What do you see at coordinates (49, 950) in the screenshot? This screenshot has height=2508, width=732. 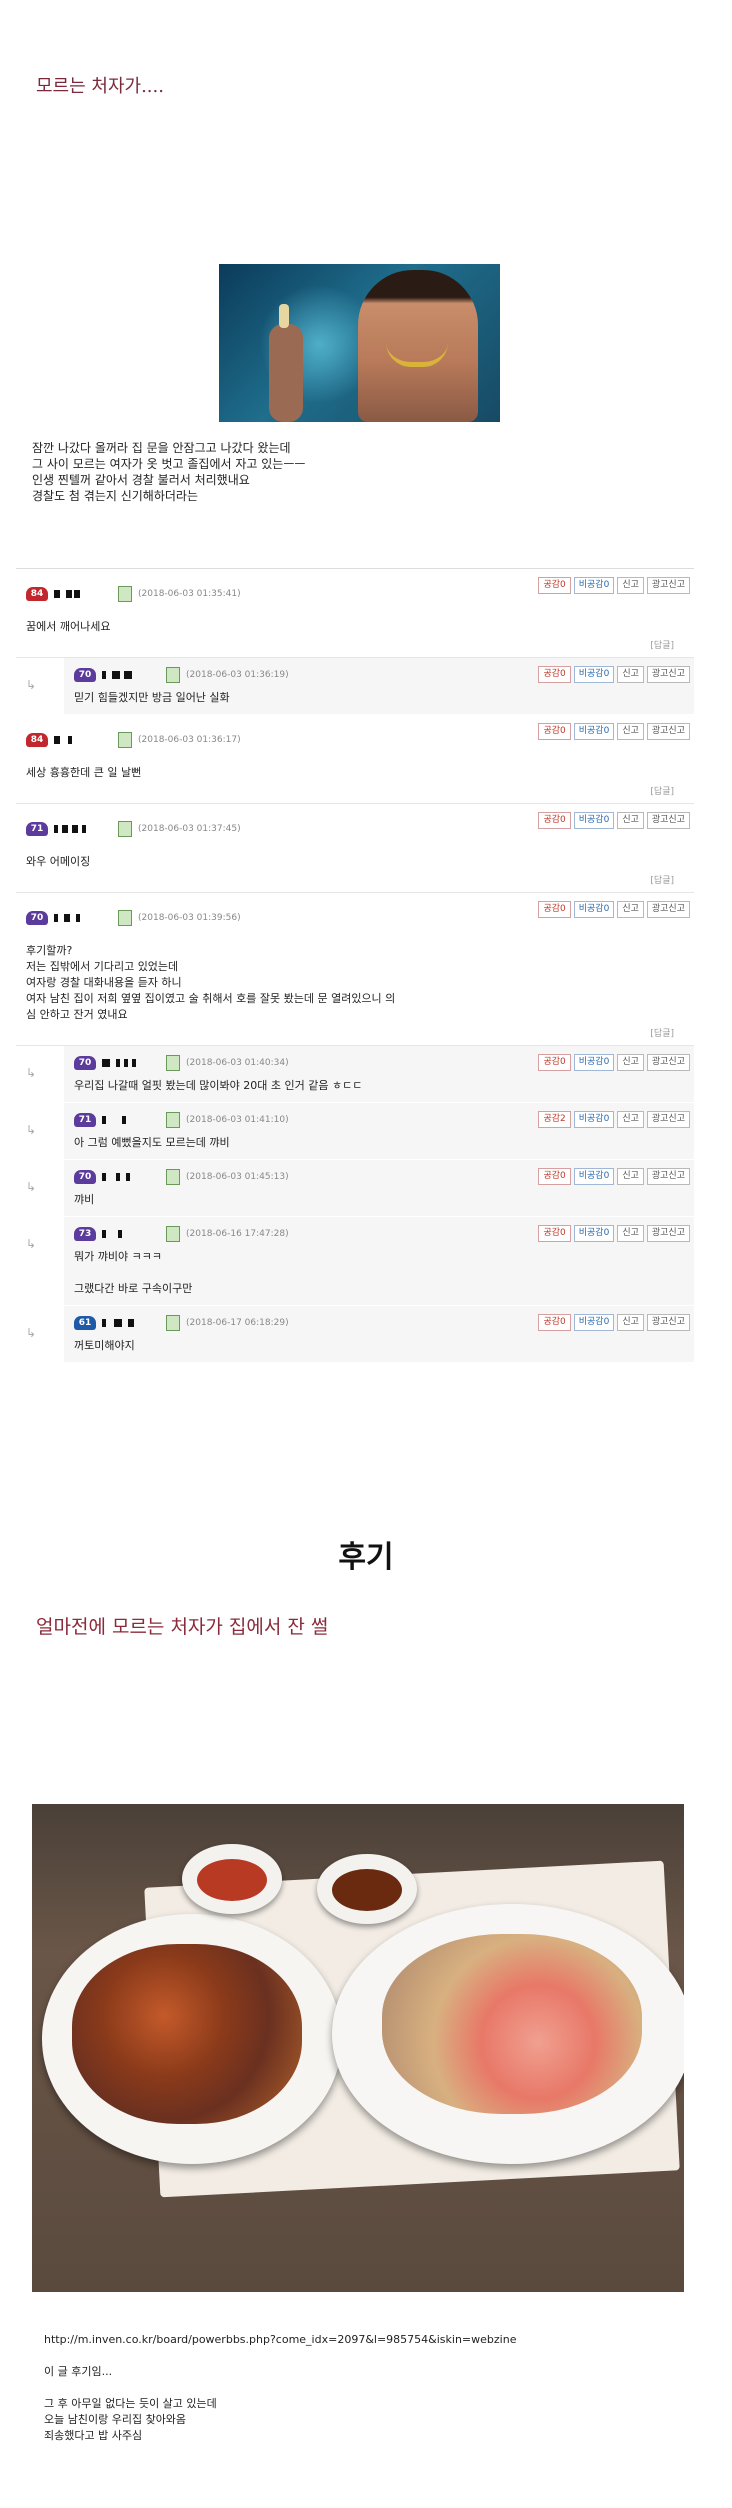 I see `comment-line: 후기할까?` at bounding box center [49, 950].